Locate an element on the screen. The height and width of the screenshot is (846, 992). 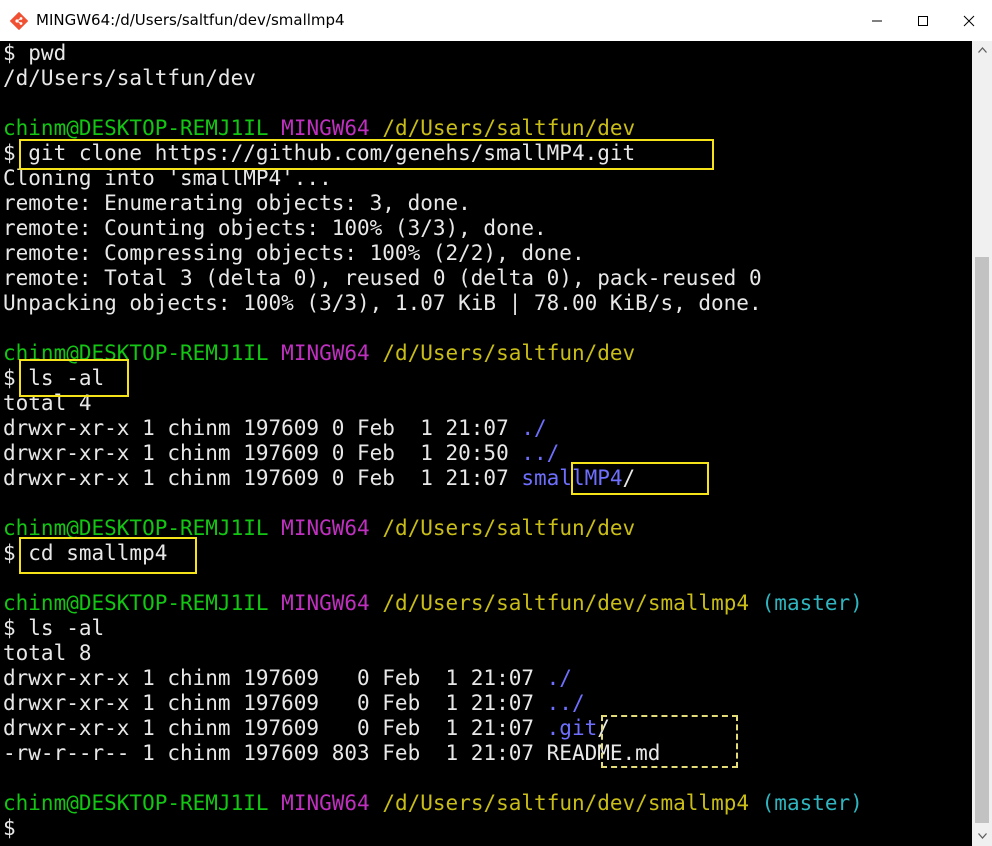
close-button is located at coordinates (969, 20).